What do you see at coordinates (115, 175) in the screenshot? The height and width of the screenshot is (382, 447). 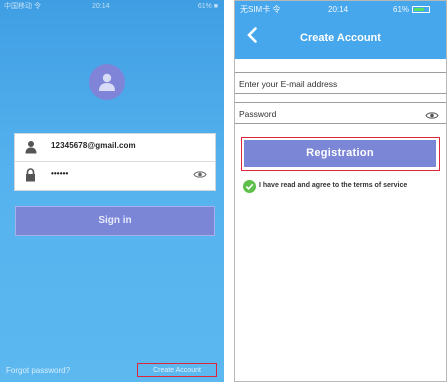 I see `password-row: ••••••` at bounding box center [115, 175].